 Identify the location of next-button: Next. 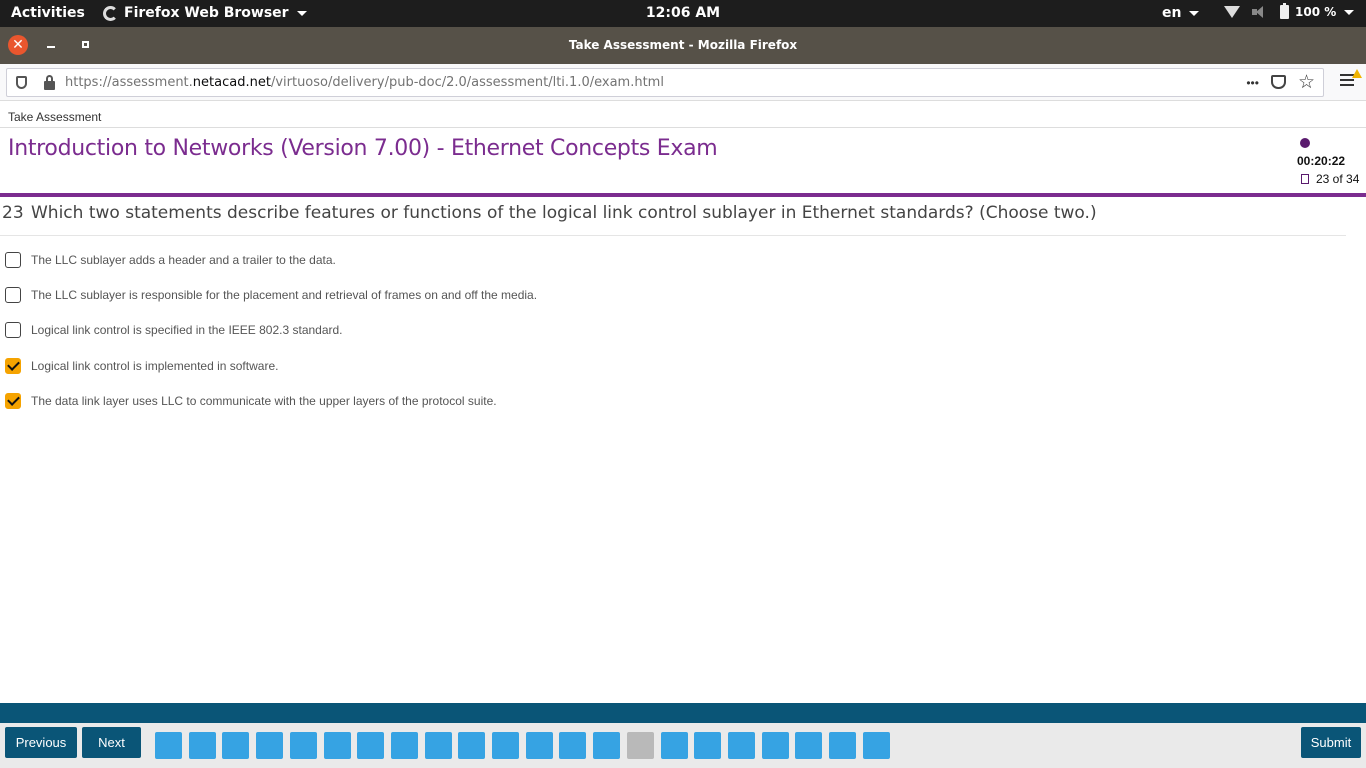
(111, 742).